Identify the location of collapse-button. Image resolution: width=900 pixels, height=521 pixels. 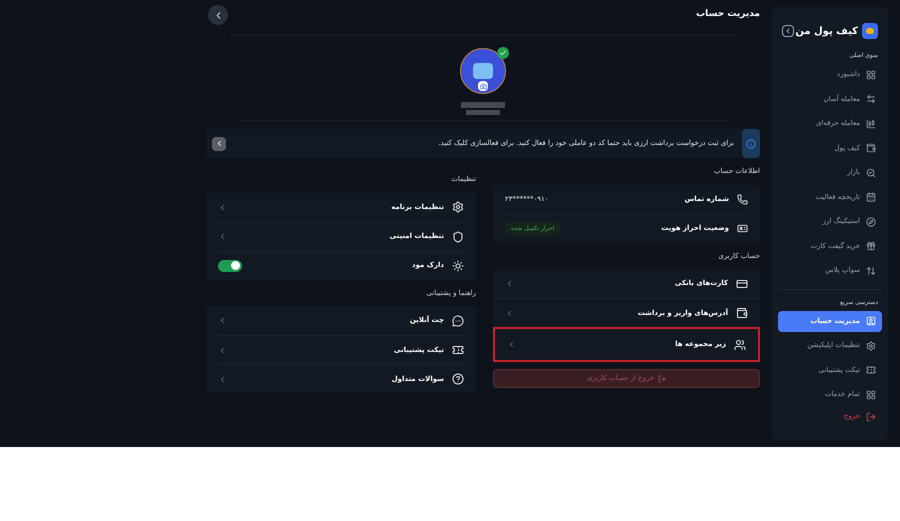
(788, 31).